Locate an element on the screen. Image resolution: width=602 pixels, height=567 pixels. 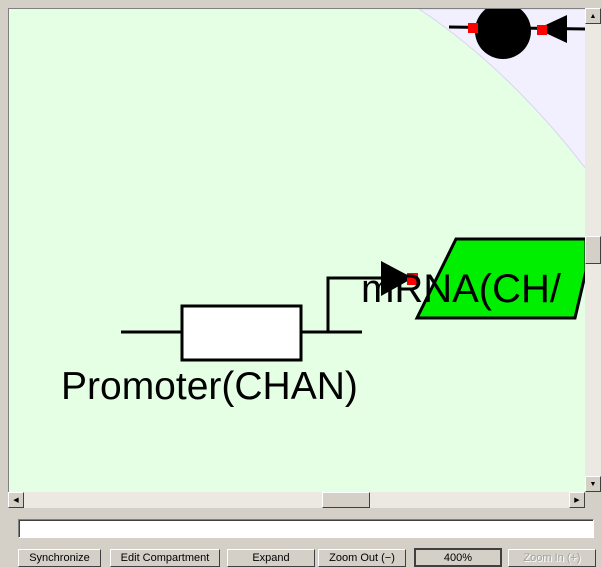
mrna-label: mRNA(CH/ is located at coordinates (461, 289).